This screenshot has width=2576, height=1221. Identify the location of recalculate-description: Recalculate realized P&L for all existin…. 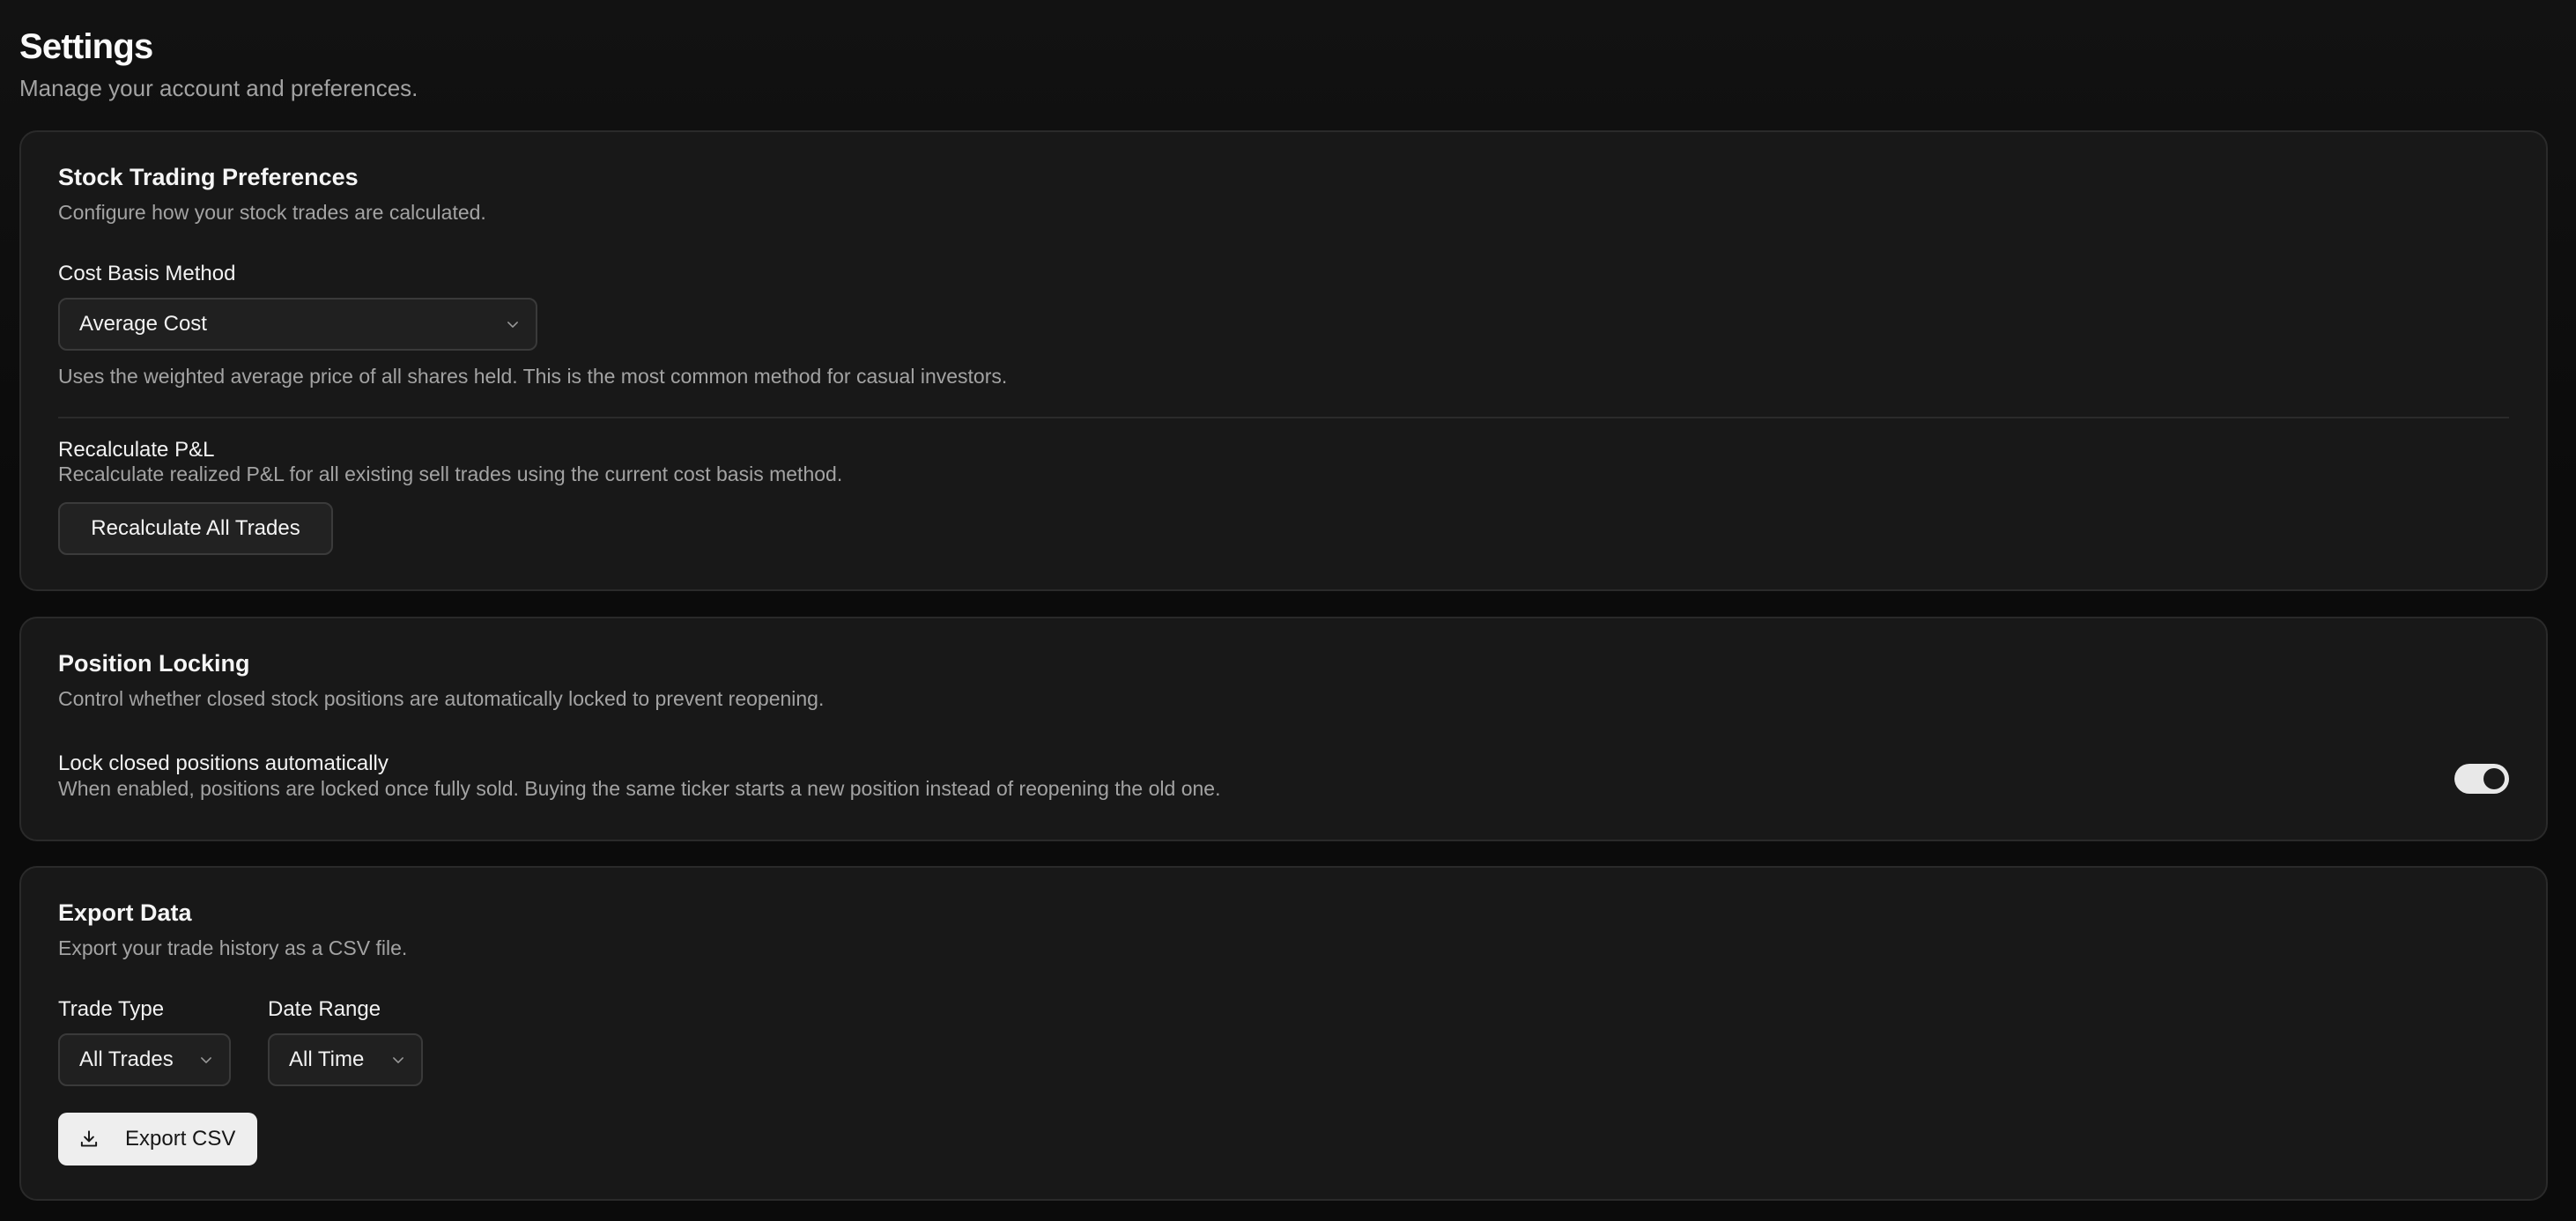
(451, 473).